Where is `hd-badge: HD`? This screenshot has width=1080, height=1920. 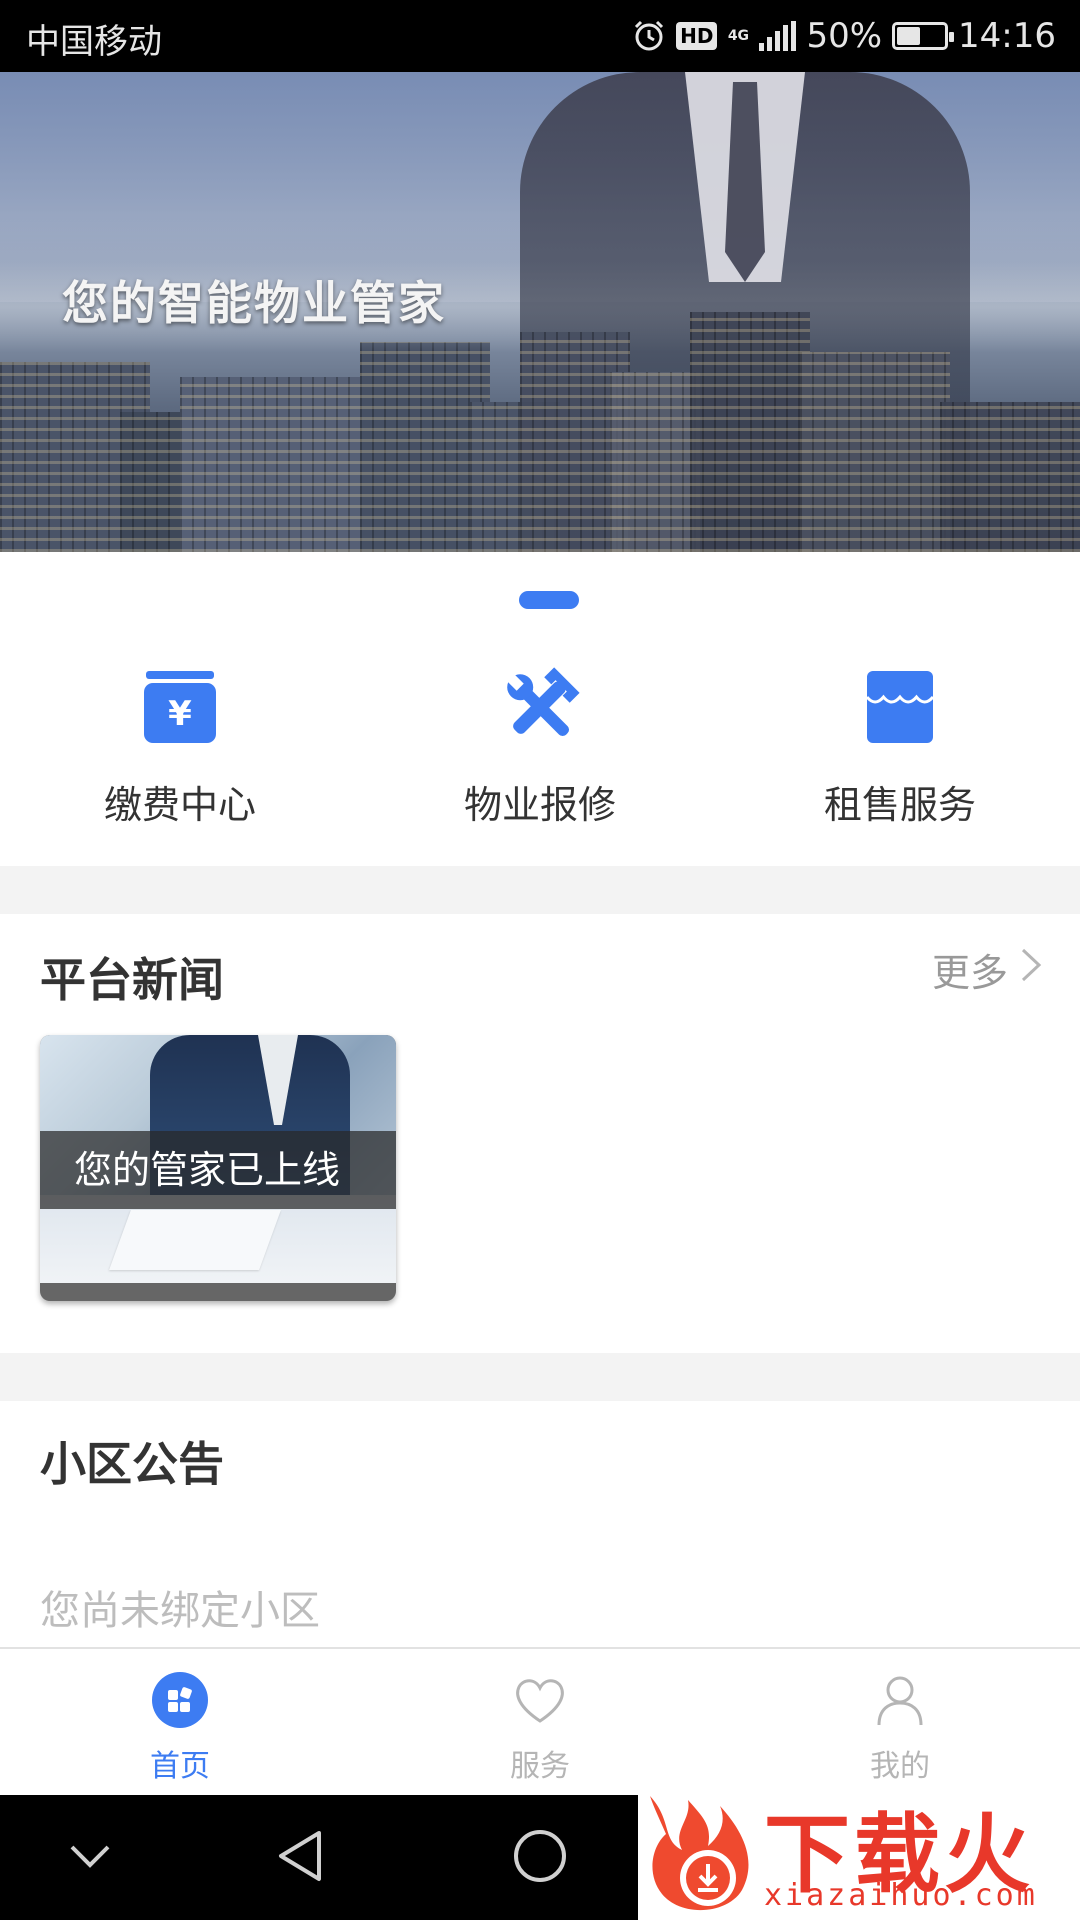 hd-badge: HD is located at coordinates (697, 36).